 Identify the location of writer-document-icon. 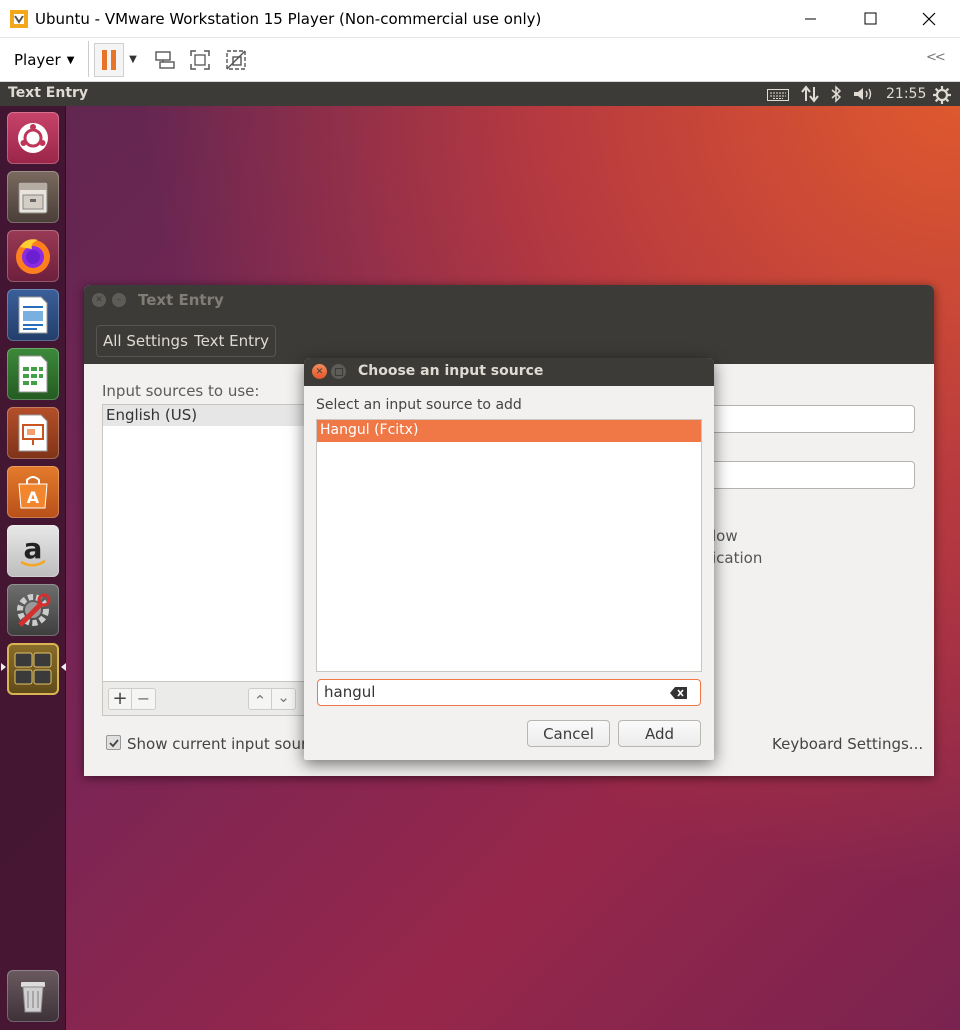
(33, 315).